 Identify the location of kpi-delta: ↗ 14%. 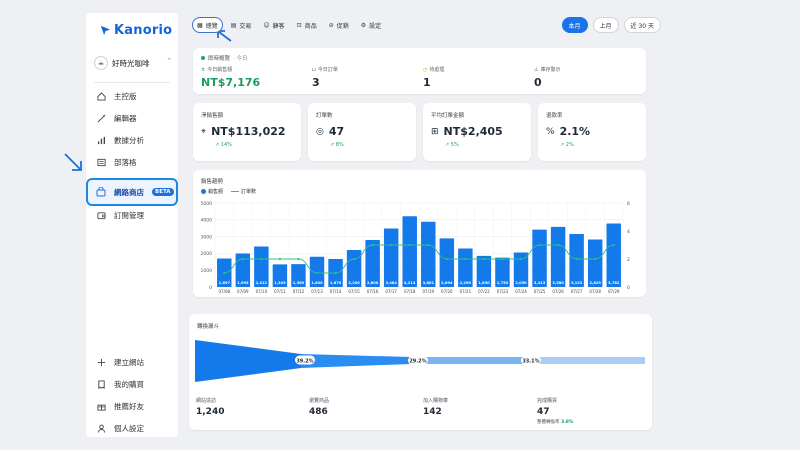
(223, 145).